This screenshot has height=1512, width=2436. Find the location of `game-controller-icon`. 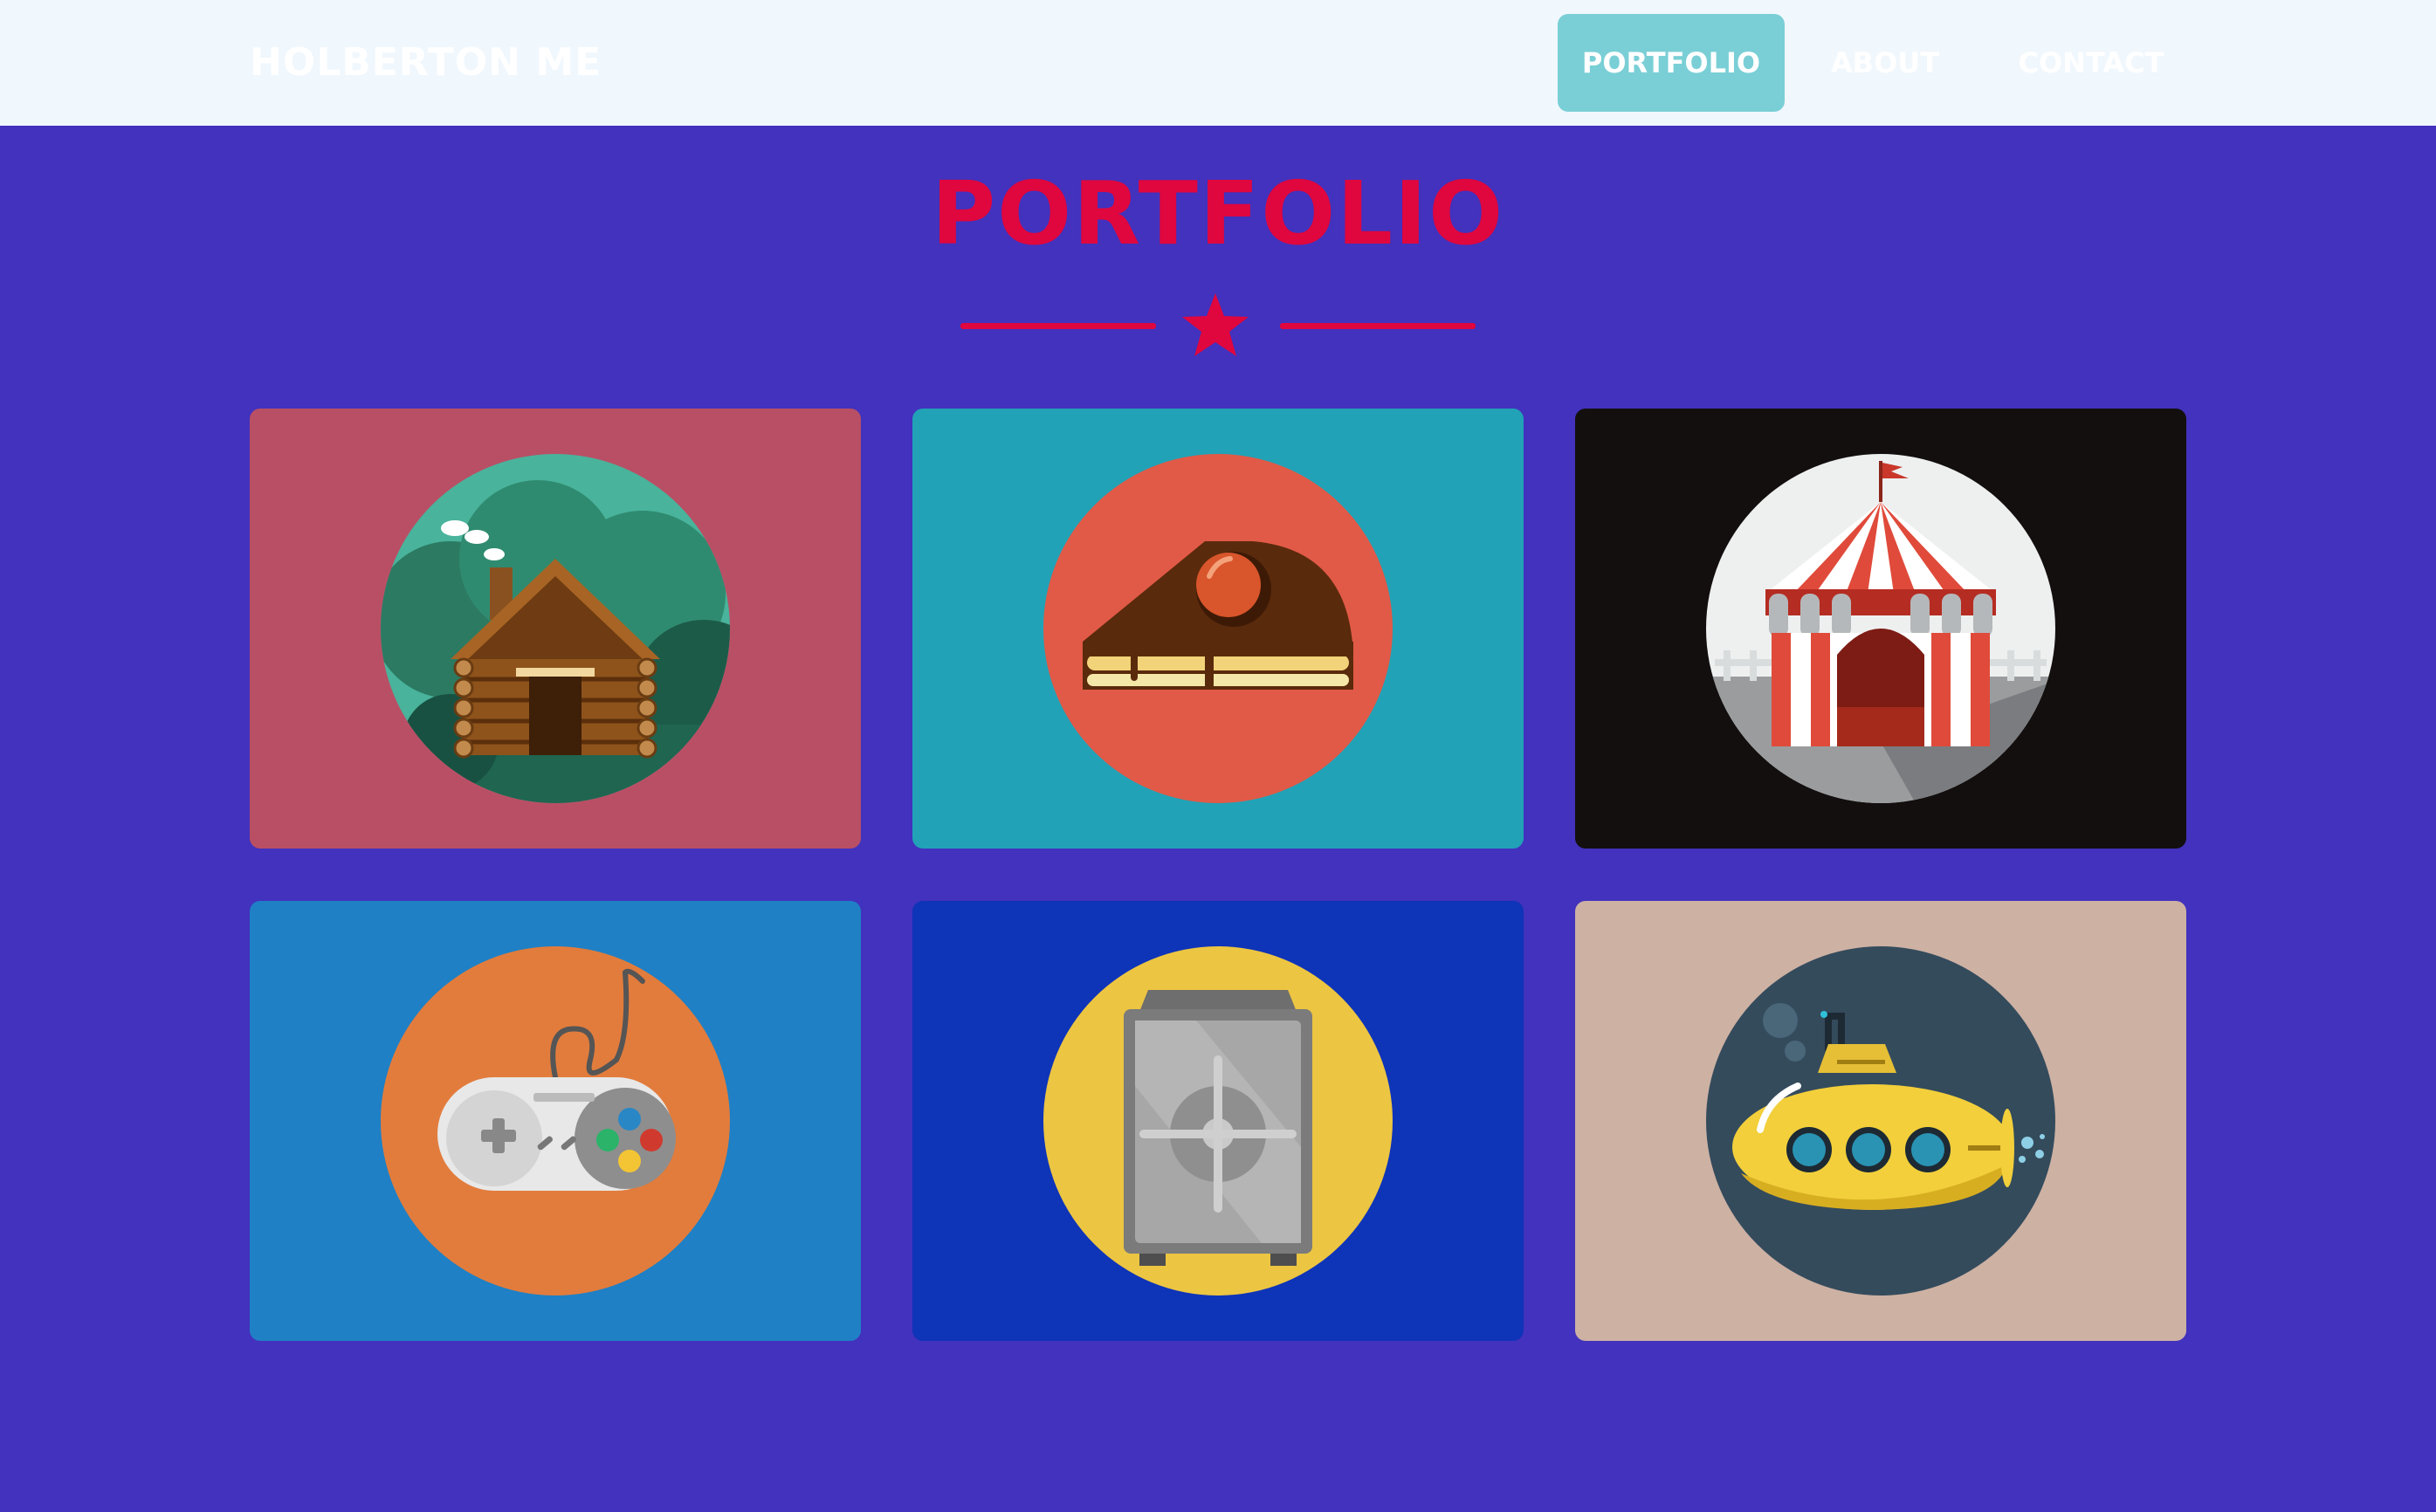

game-controller-icon is located at coordinates (555, 1121).